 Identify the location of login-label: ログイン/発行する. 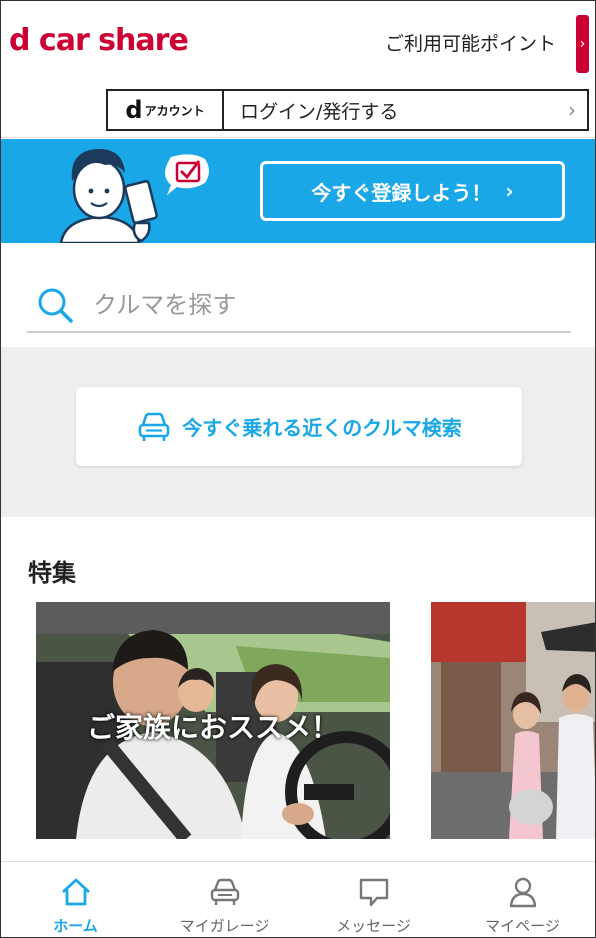
(390, 110).